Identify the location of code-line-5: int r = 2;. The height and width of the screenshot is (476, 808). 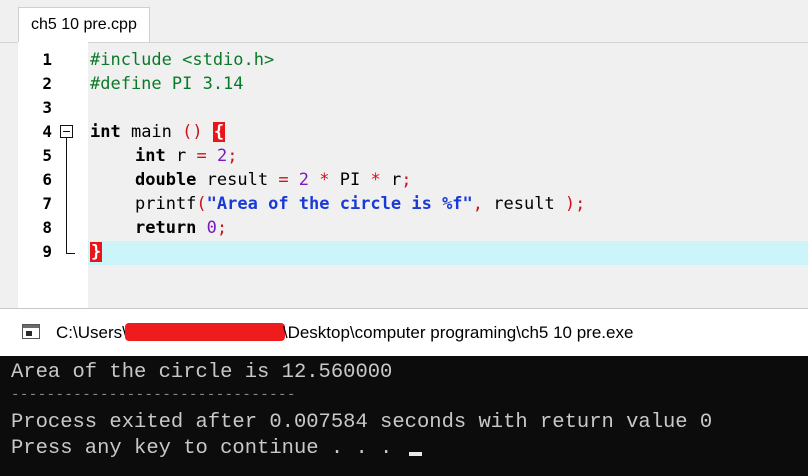
(186, 156).